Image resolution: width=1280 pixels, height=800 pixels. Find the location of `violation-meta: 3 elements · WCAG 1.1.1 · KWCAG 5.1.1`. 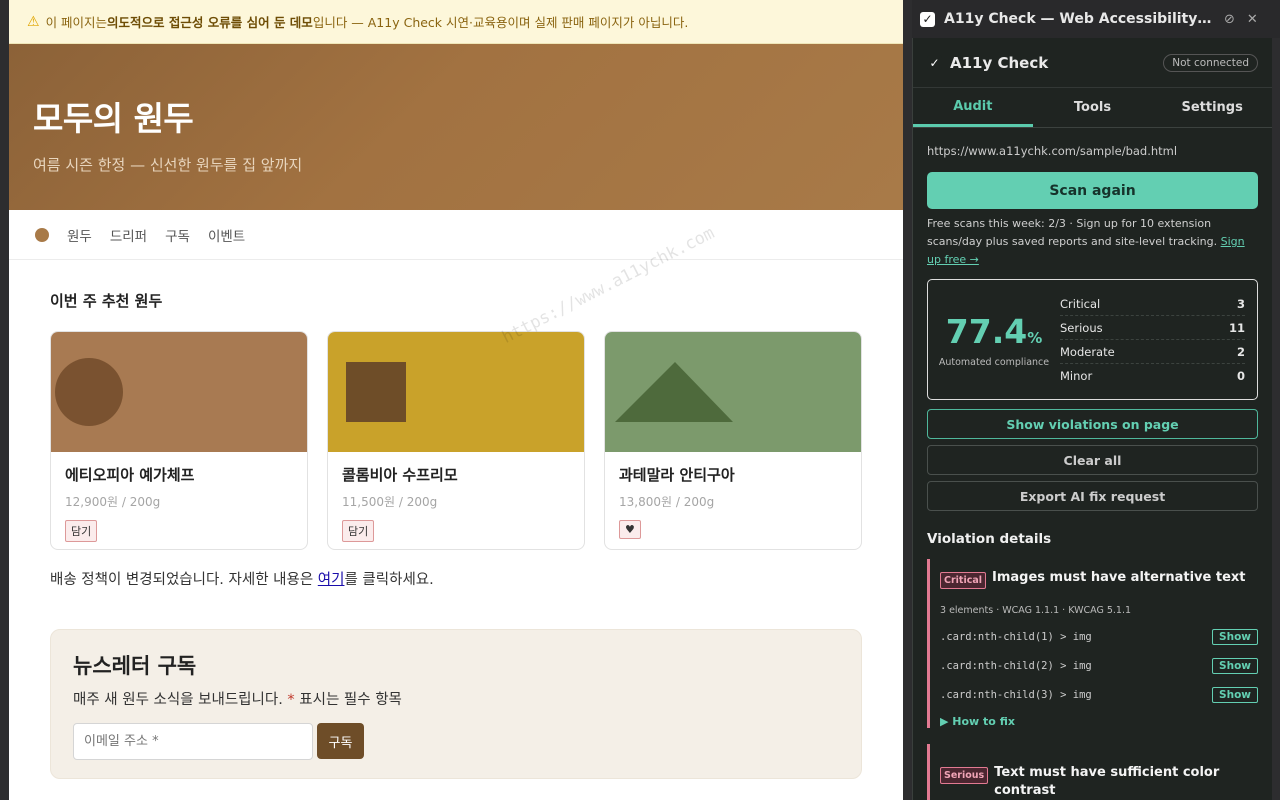

violation-meta: 3 elements · WCAG 1.1.1 · KWCAG 5.1.1 is located at coordinates (1036, 610).